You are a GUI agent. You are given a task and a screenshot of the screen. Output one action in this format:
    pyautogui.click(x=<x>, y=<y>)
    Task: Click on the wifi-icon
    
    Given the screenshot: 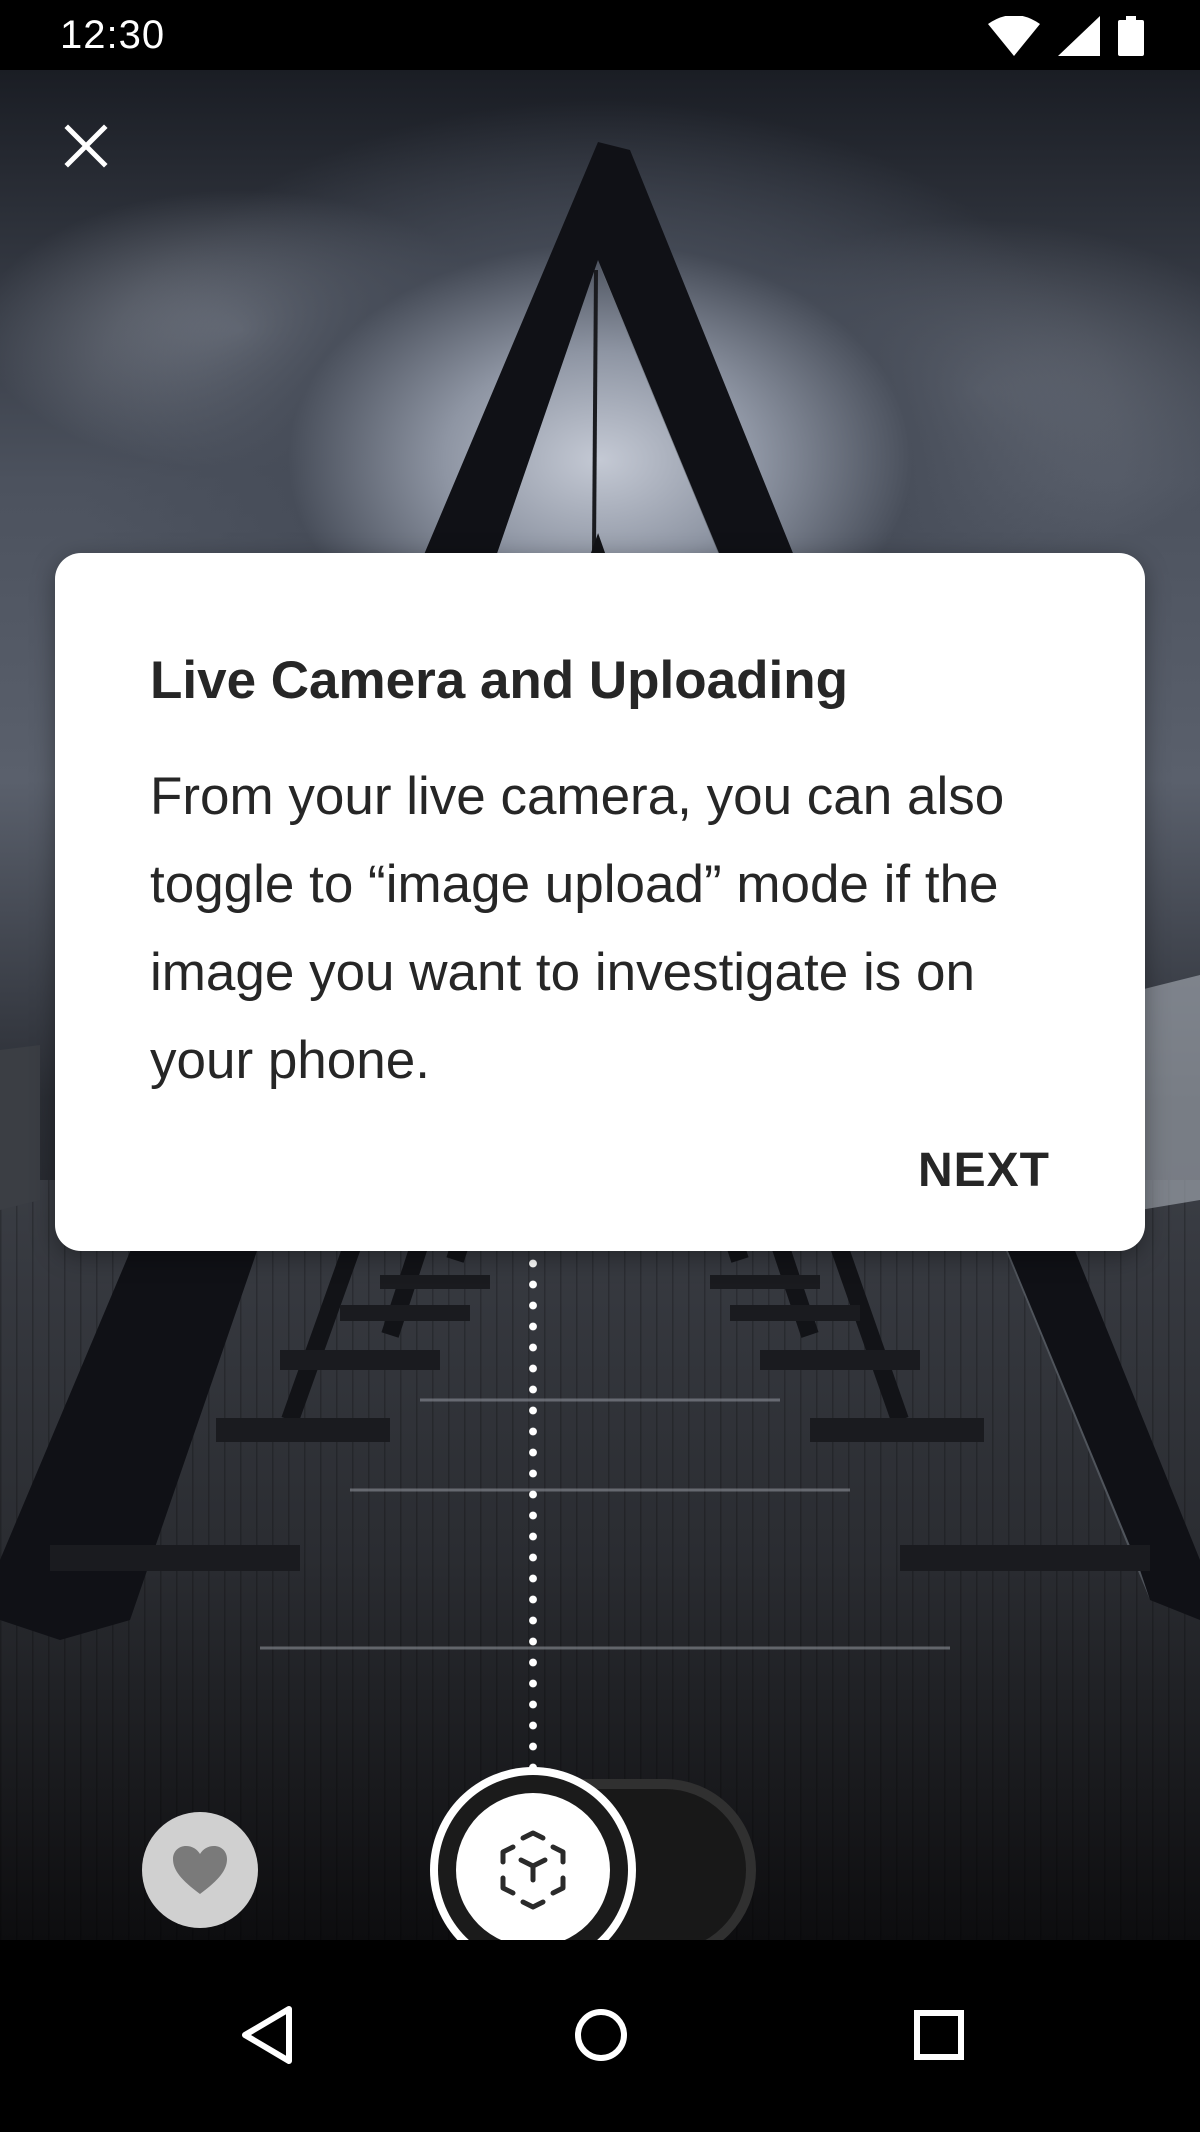 What is the action you would take?
    pyautogui.click(x=1014, y=36)
    